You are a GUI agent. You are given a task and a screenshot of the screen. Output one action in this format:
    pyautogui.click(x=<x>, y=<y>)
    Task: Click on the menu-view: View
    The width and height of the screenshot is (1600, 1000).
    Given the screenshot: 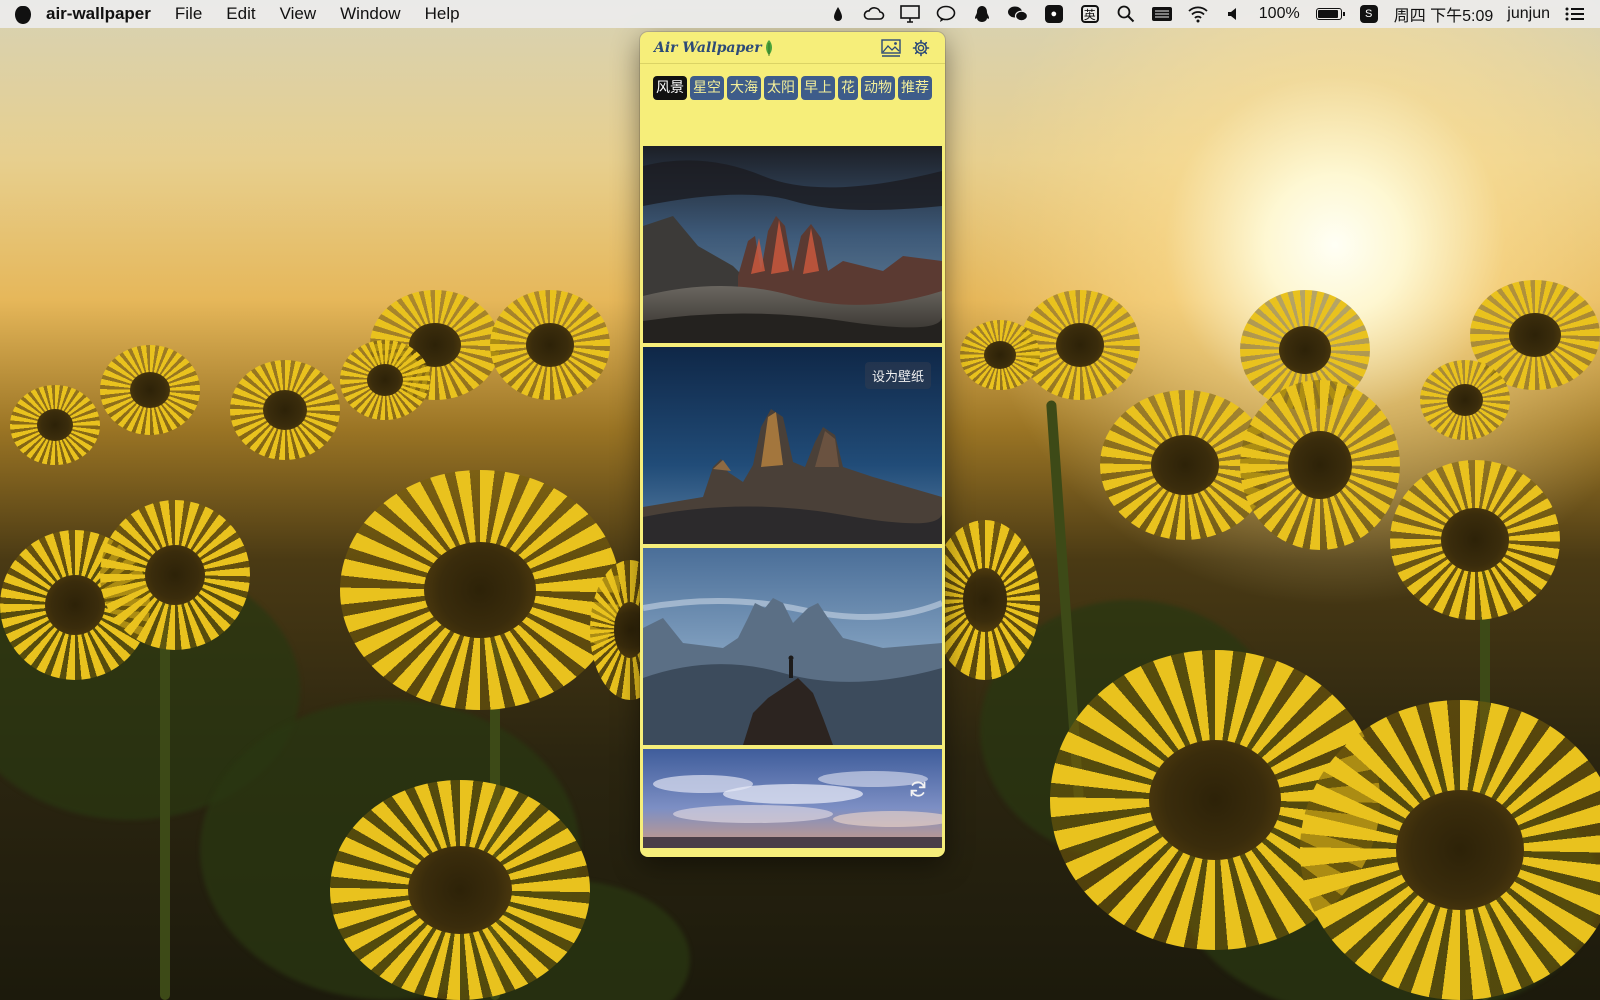 What is the action you would take?
    pyautogui.click(x=298, y=14)
    